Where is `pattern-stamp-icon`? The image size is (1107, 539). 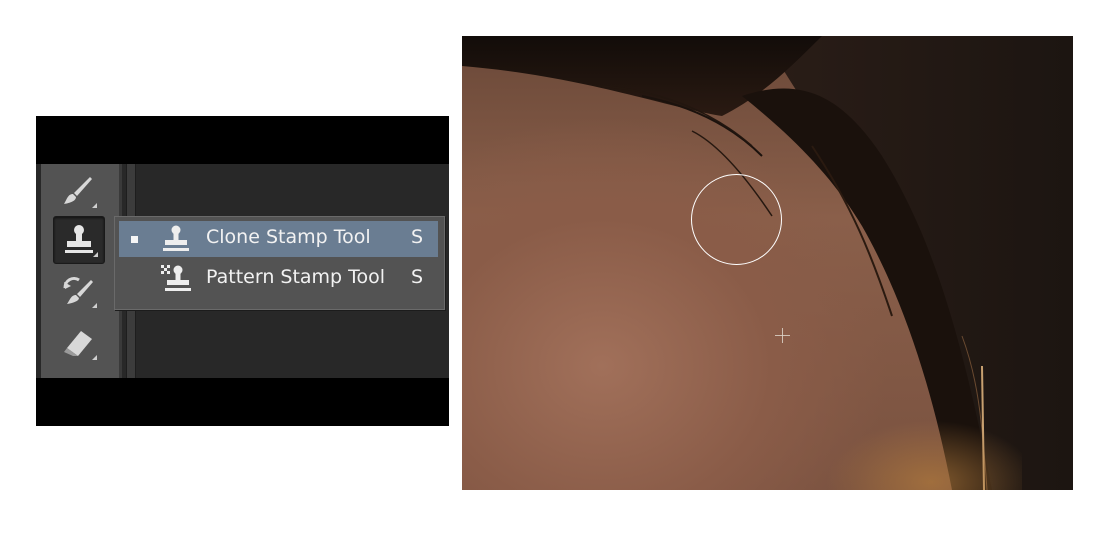
pattern-stamp-icon is located at coordinates (176, 278).